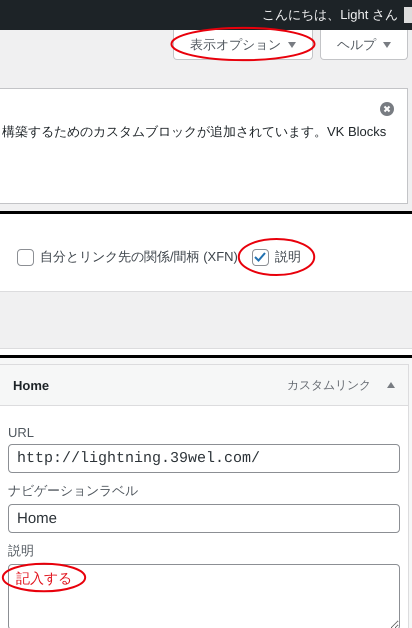 Image resolution: width=412 pixels, height=628 pixels. Describe the element at coordinates (139, 257) in the screenshot. I see `checkbox-label: 自分とリンク先の関係/間柄 (XFN)` at that location.